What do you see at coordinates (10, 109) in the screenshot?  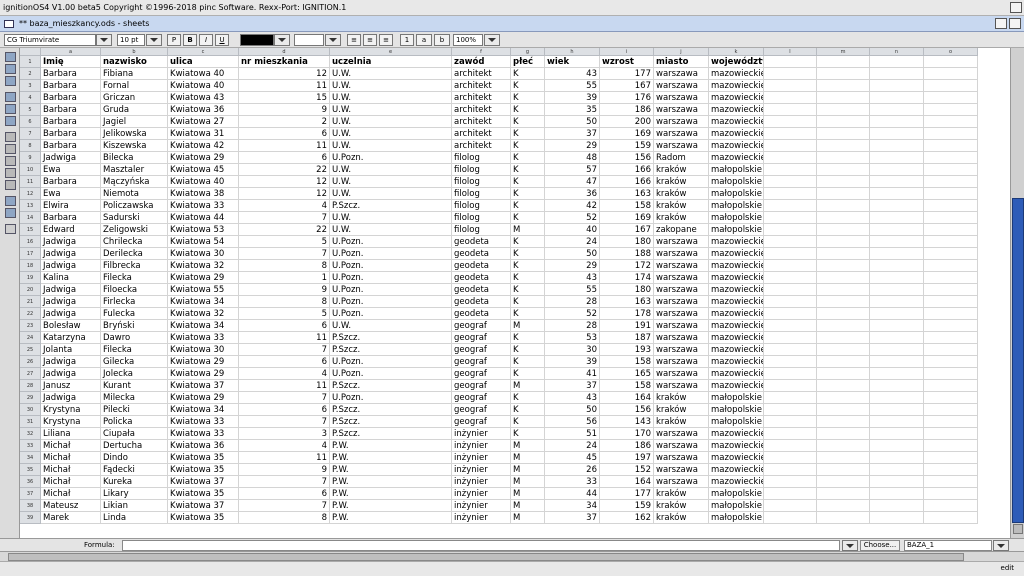 I see `line-tool-icon` at bounding box center [10, 109].